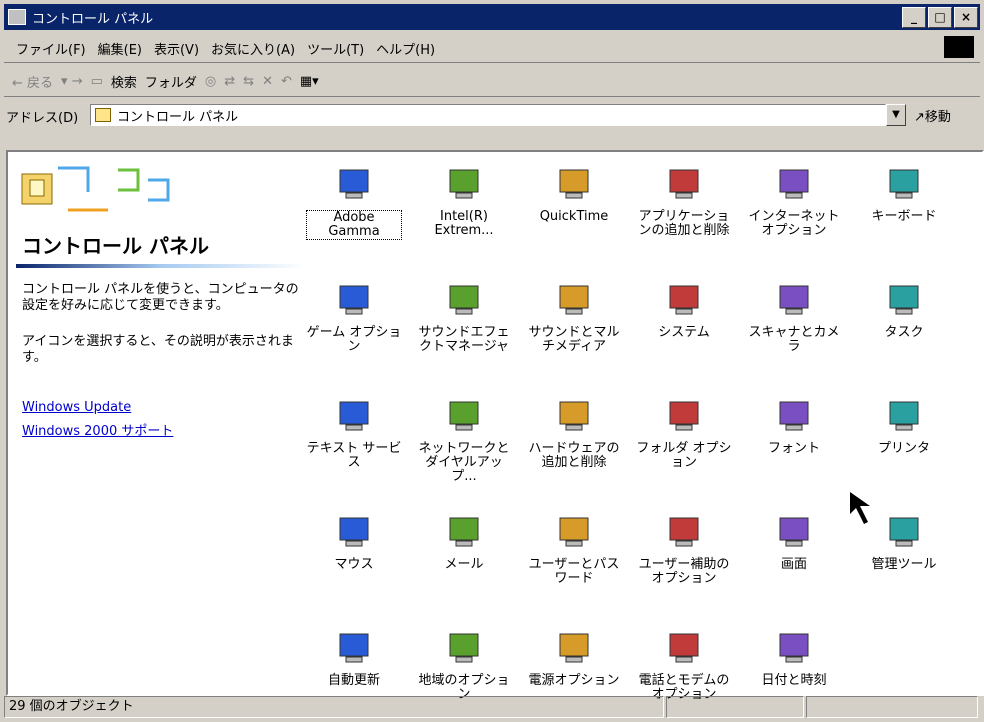 The height and width of the screenshot is (722, 984). I want to click on control-panel-item: フォント, so click(794, 427).